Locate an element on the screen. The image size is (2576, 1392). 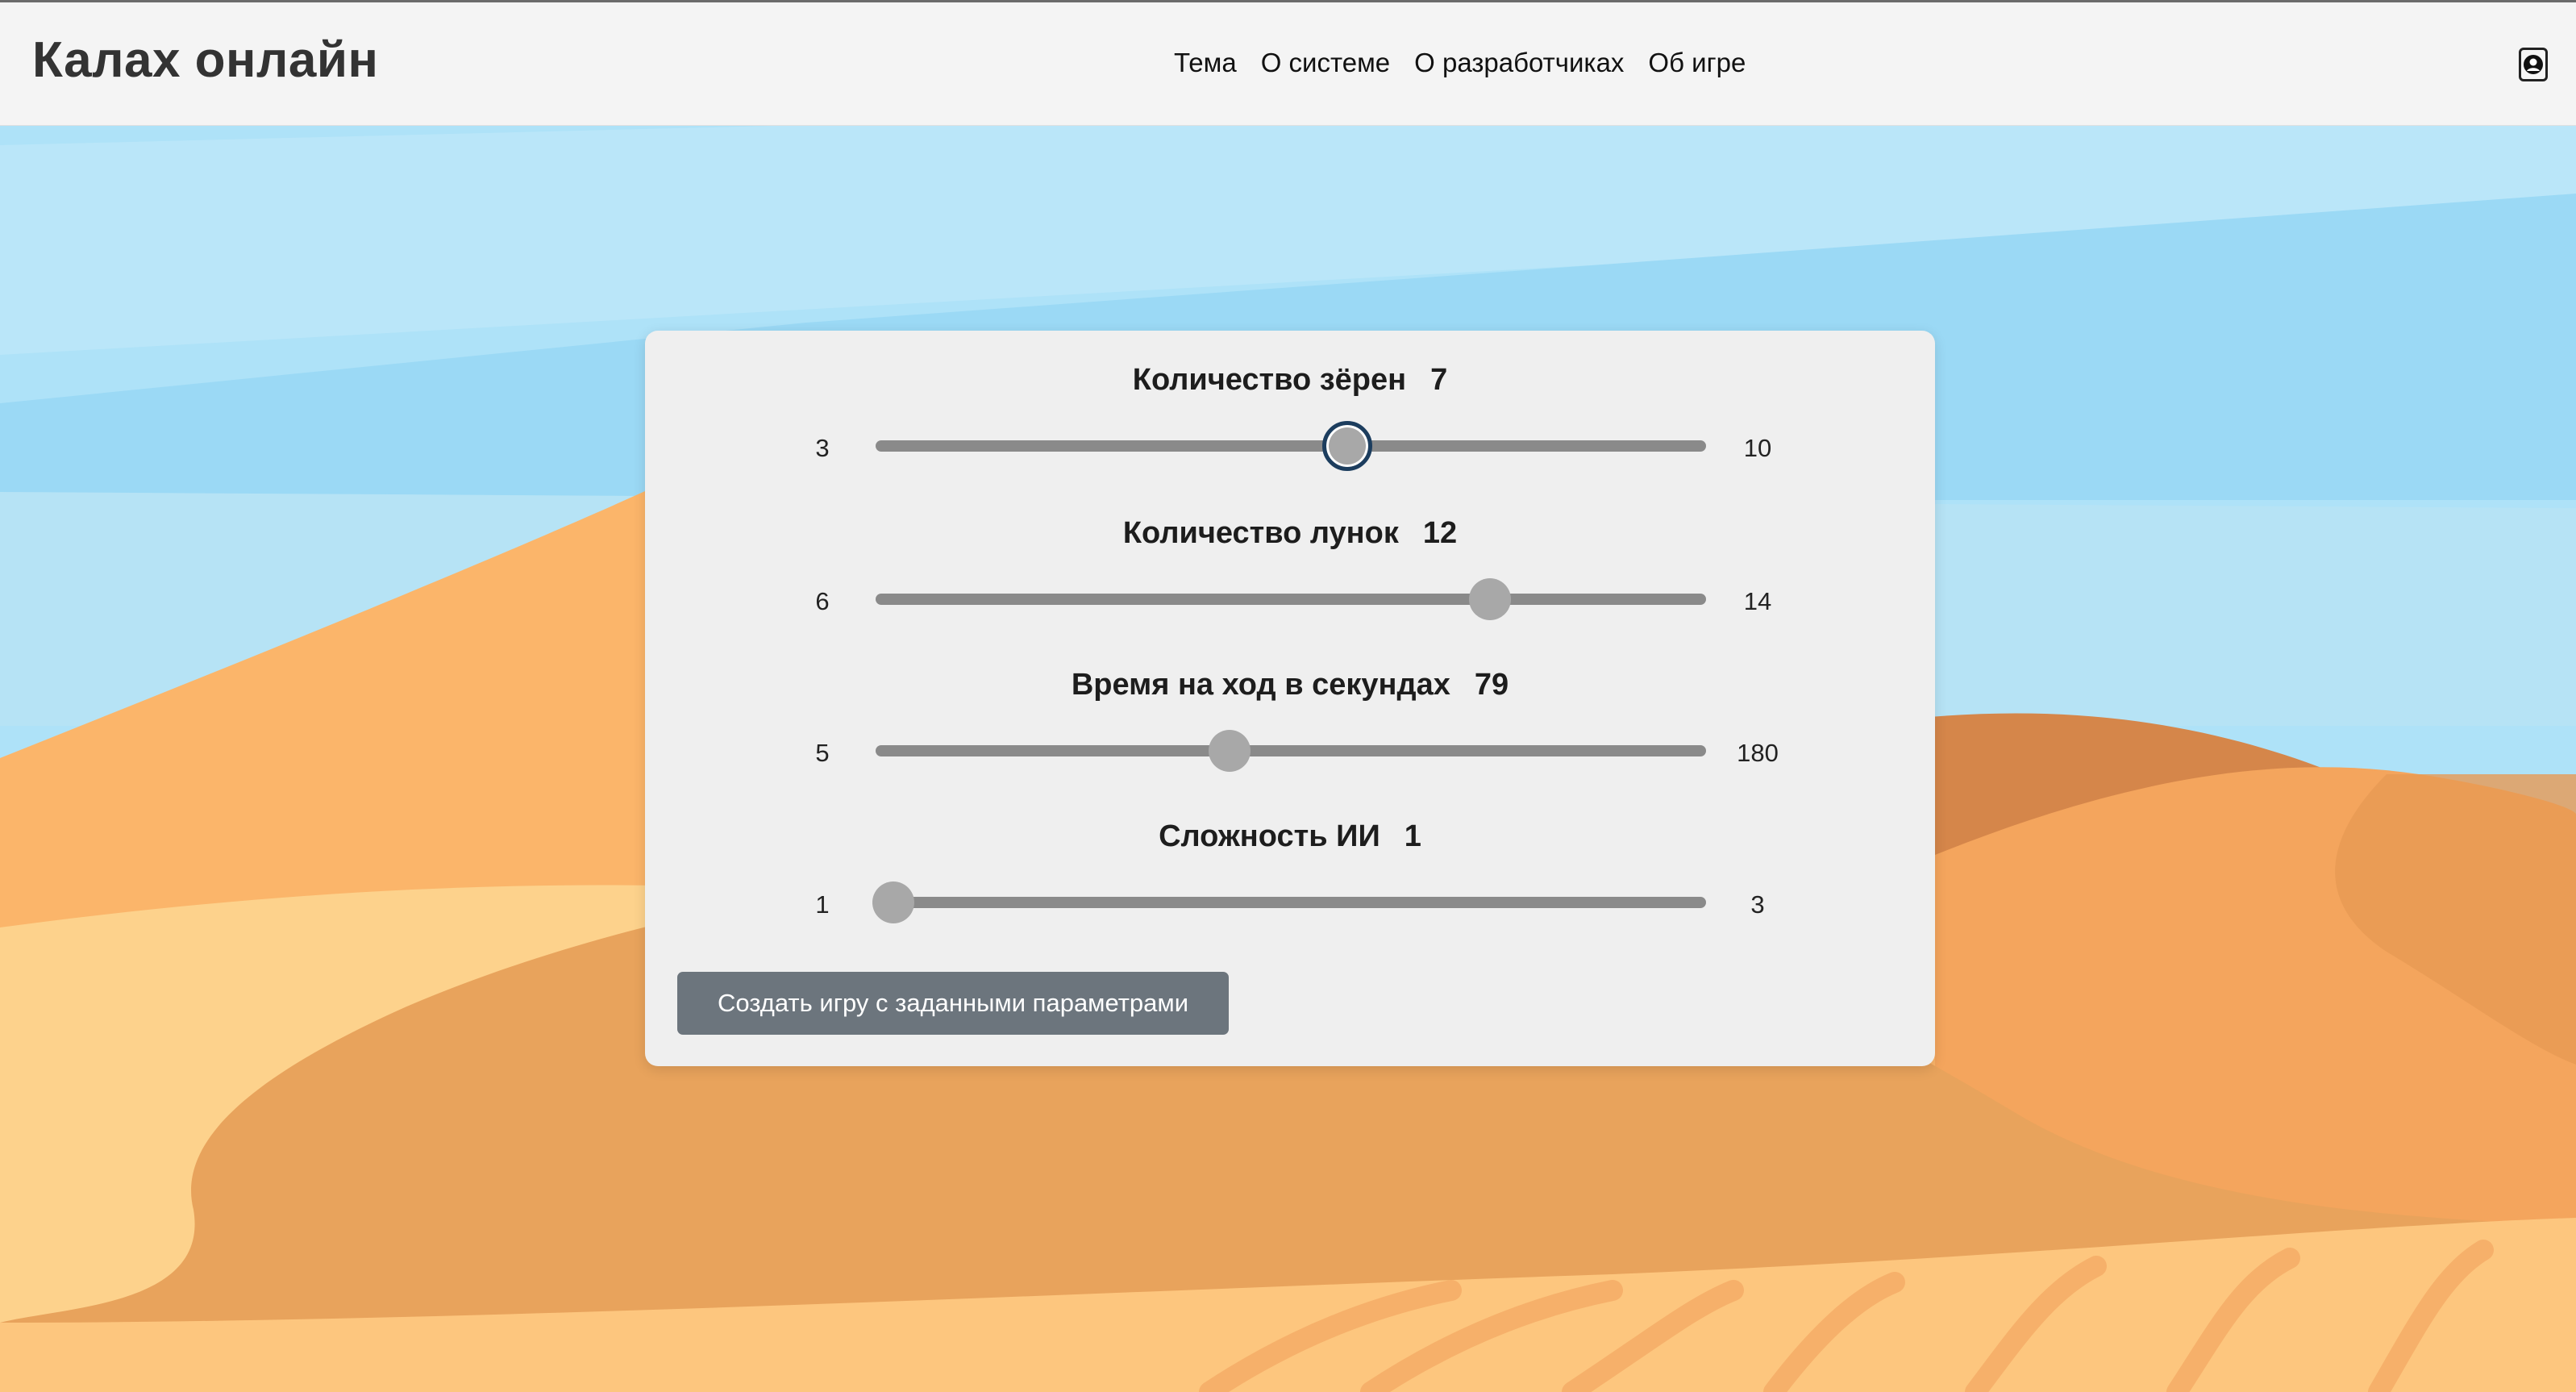
seeds-title: Количество зёрен 7 is located at coordinates (1290, 380).